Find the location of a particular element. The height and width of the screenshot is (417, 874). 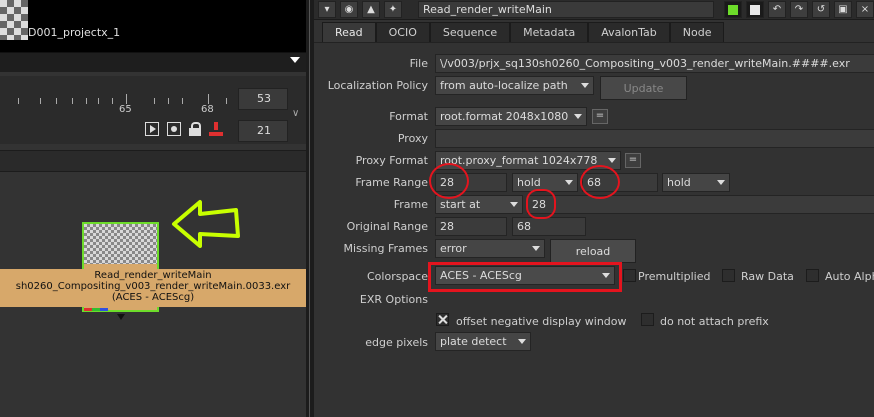

colorspace-label: Colorspace is located at coordinates (397, 276).